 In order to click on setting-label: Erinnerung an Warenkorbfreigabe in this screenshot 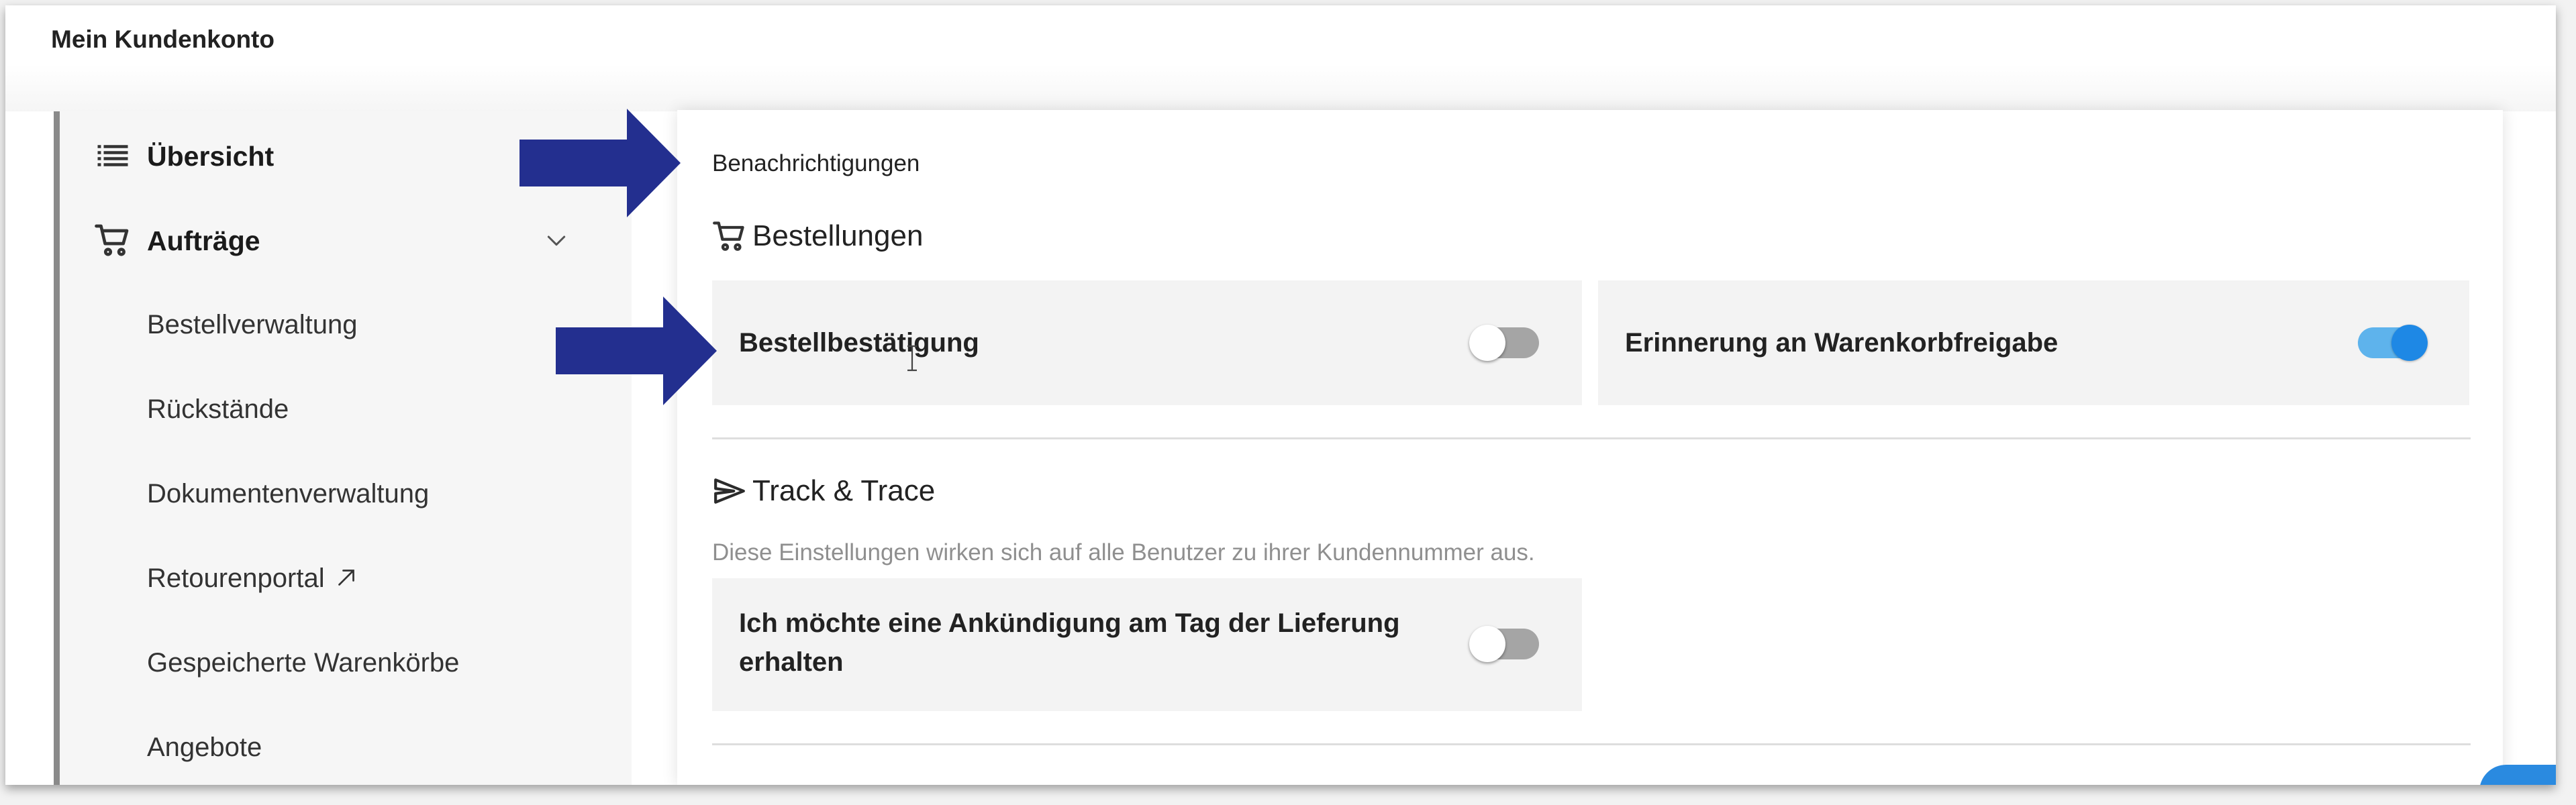, I will do `click(1842, 343)`.